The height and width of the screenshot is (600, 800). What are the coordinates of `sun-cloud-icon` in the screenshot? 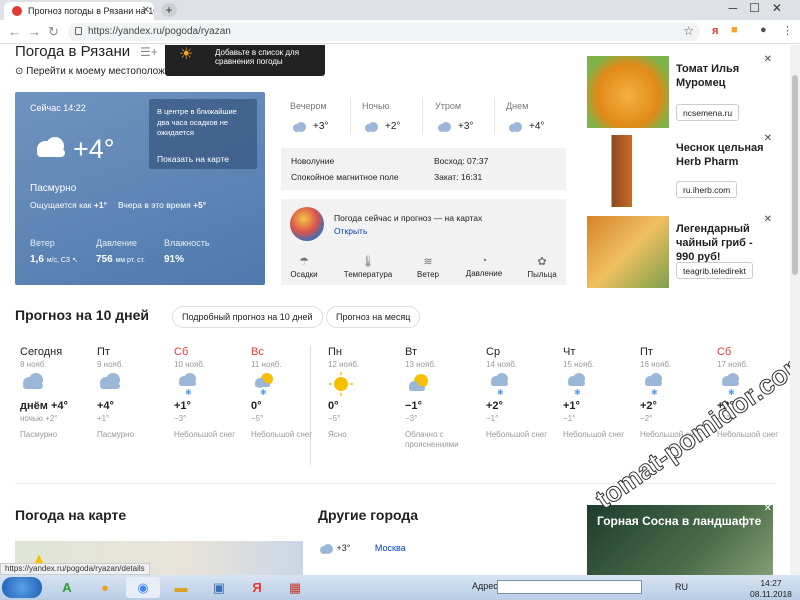 It's located at (442, 386).